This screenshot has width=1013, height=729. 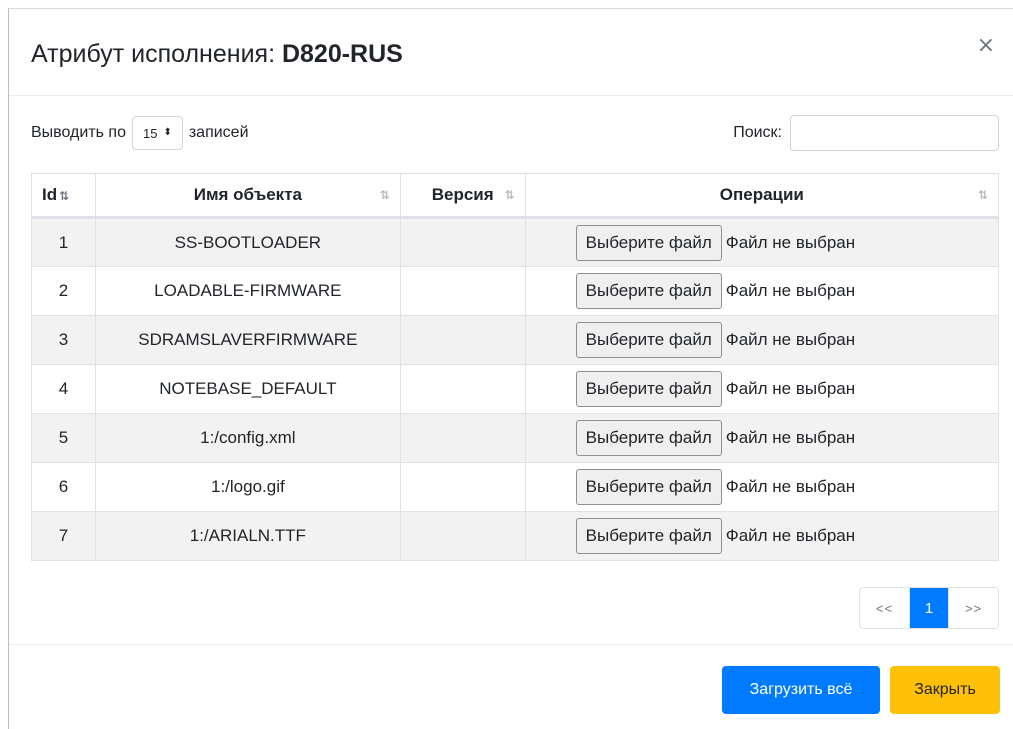 I want to click on column-header-version: Версия ⇅, so click(x=462, y=196).